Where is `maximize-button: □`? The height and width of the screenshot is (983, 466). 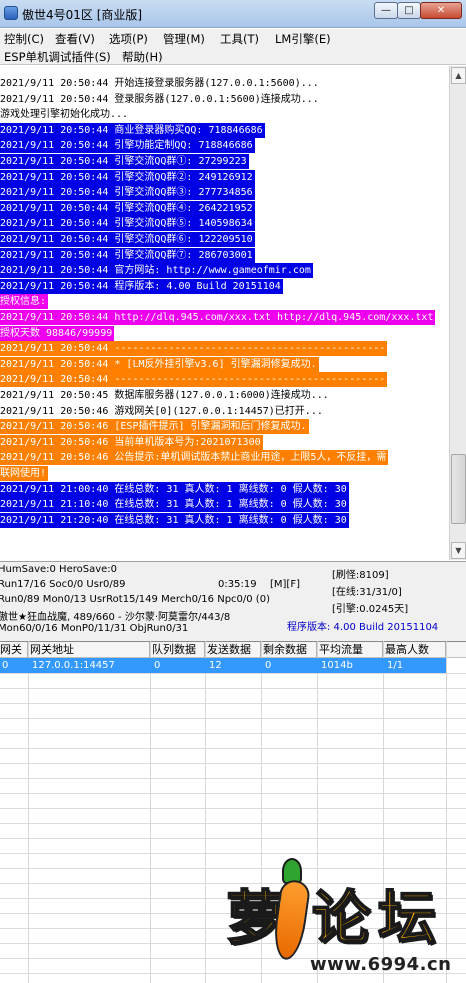
maximize-button: □ is located at coordinates (409, 10).